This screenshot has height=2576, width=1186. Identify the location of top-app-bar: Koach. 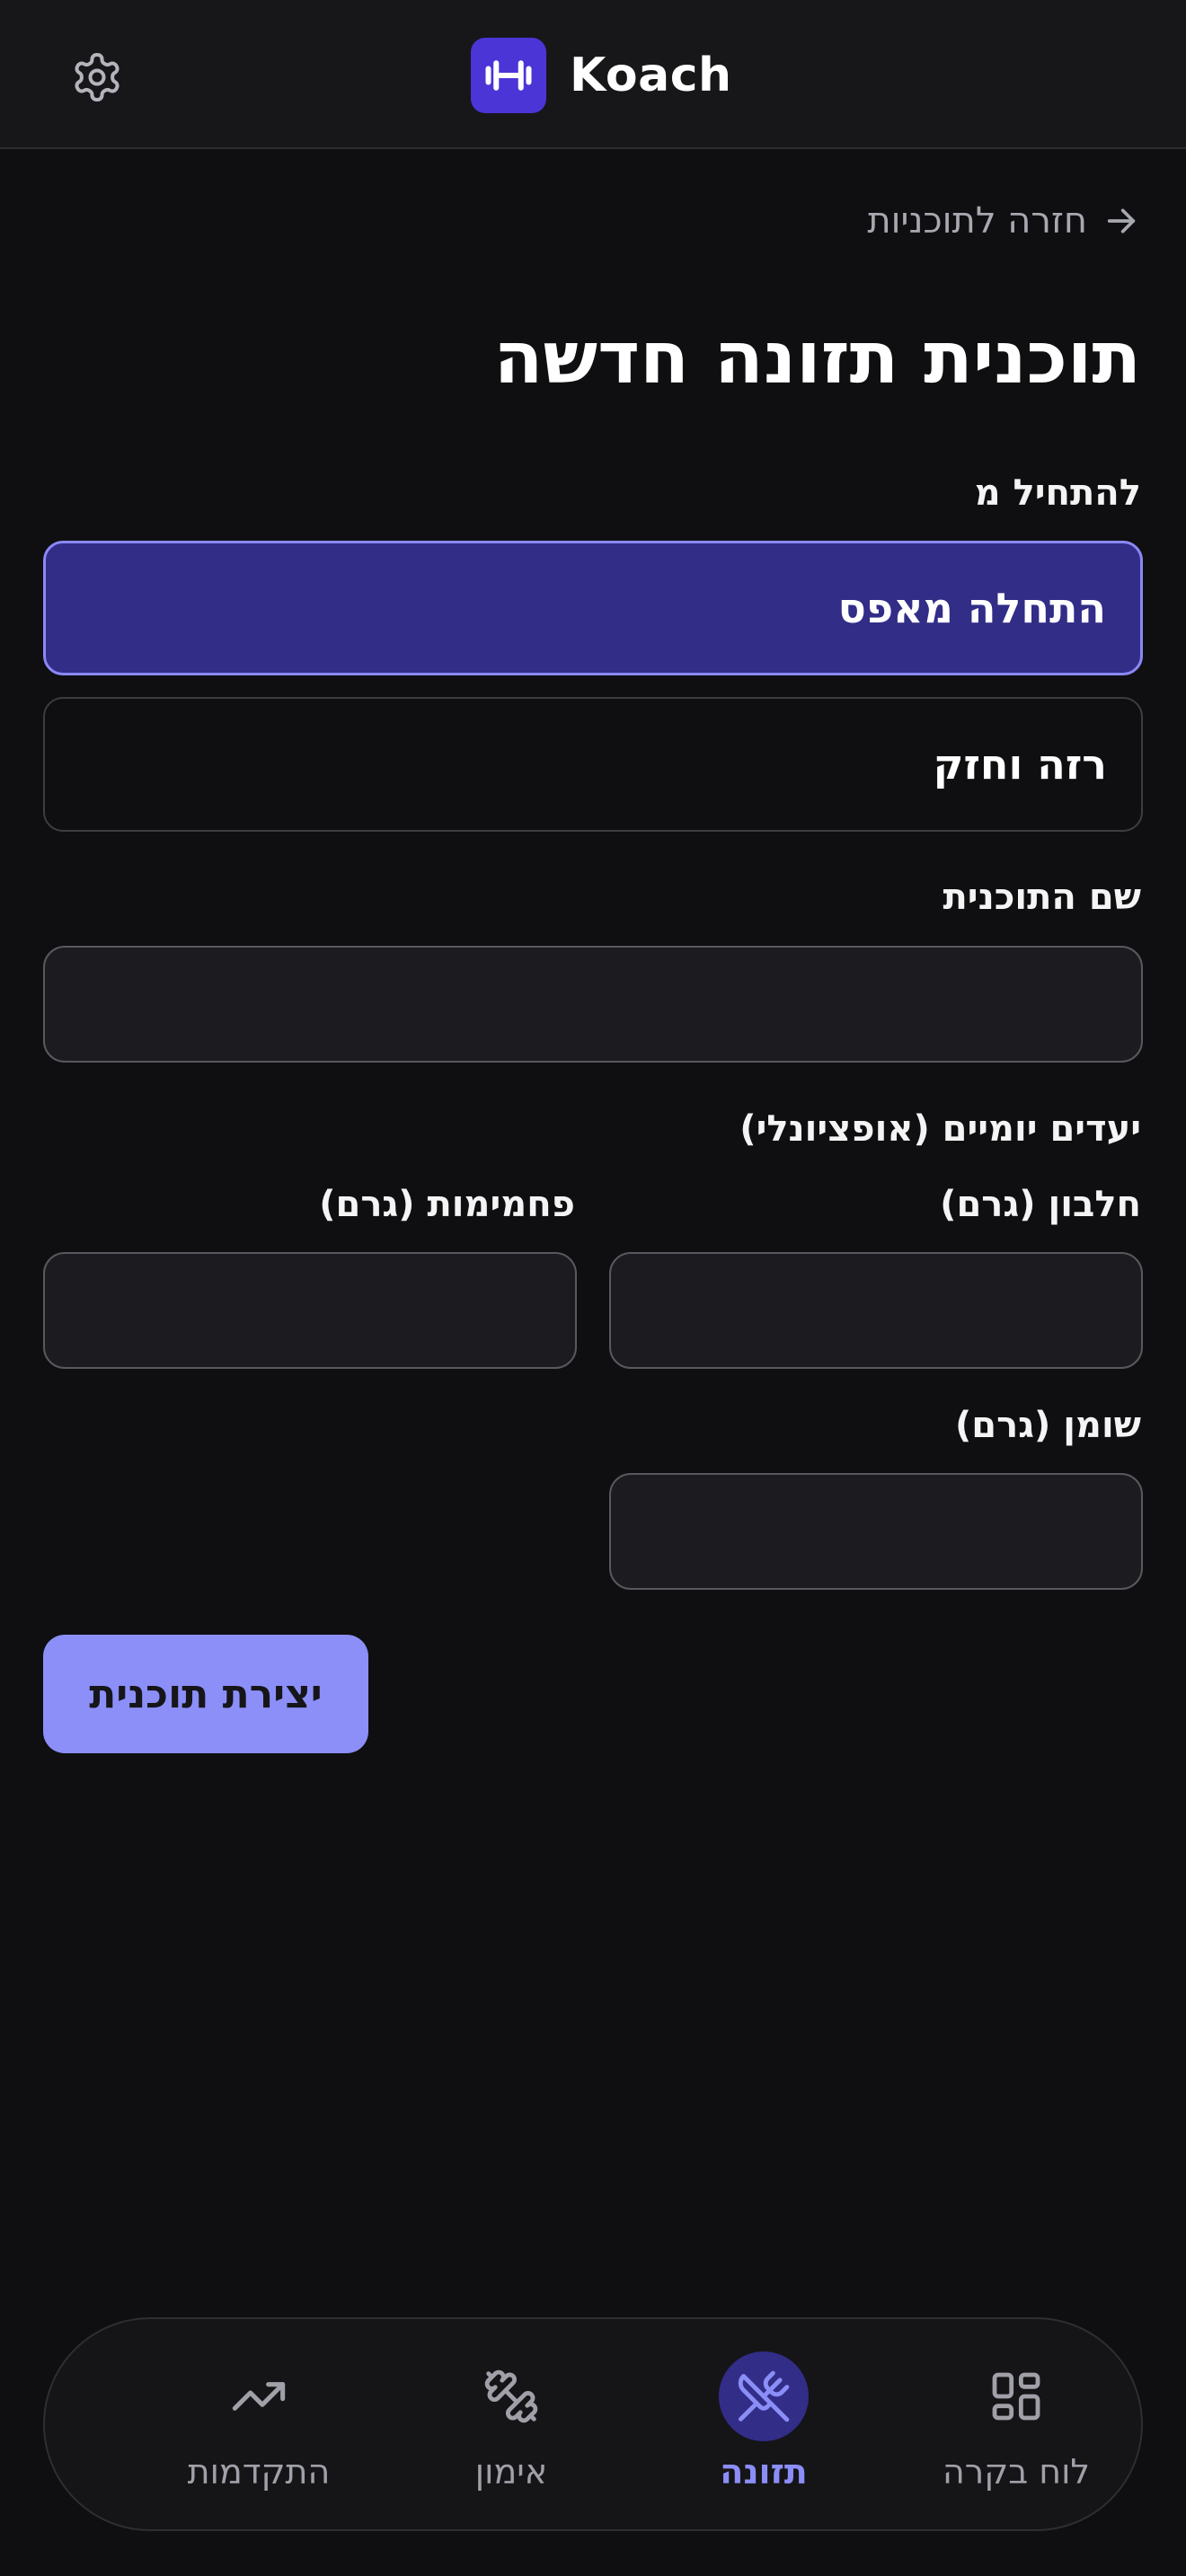
(593, 74).